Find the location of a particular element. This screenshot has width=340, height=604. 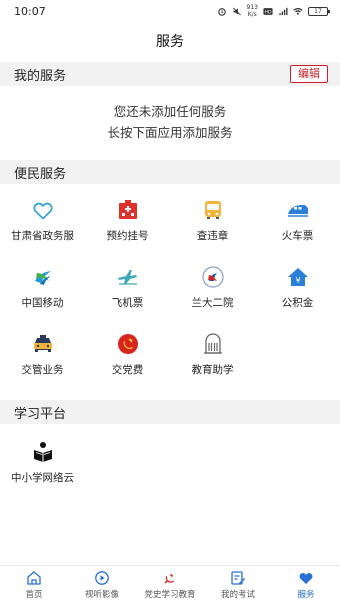

taxi-icon is located at coordinates (42, 343).